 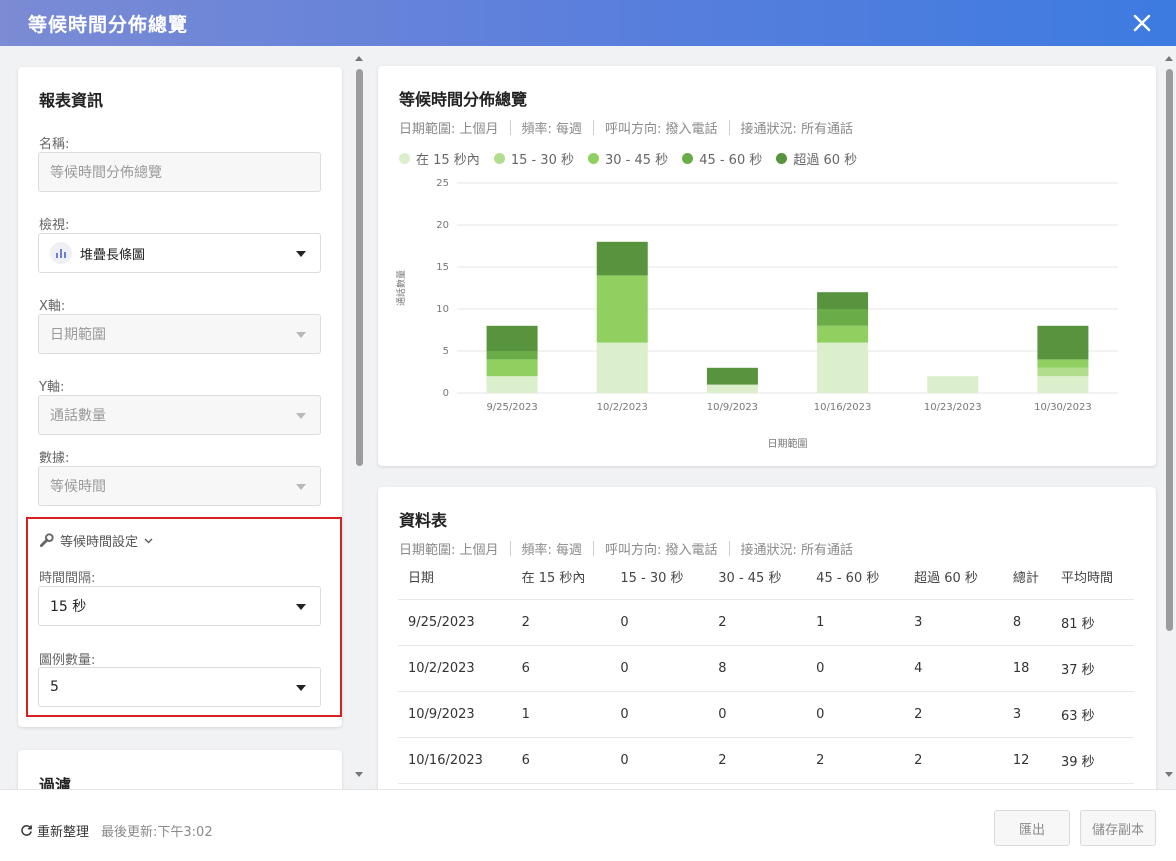 I want to click on filter-title: 過濾, so click(x=55, y=782).